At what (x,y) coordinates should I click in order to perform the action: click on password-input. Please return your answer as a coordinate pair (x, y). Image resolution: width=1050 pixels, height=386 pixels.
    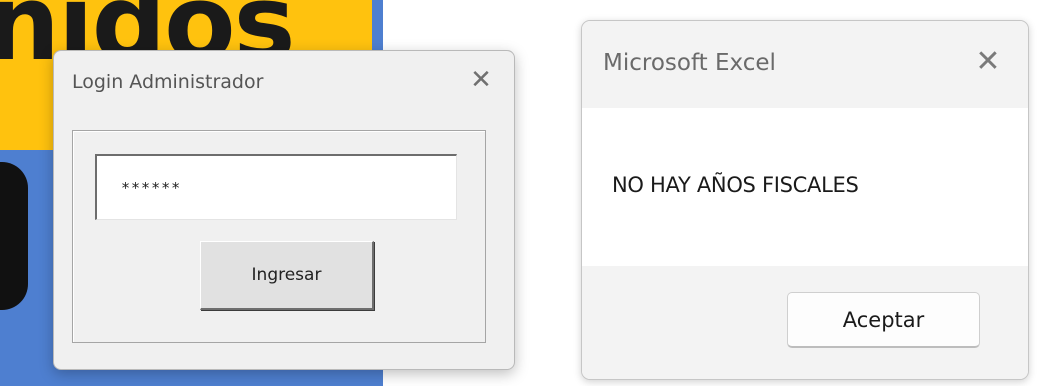
    Looking at the image, I should click on (276, 187).